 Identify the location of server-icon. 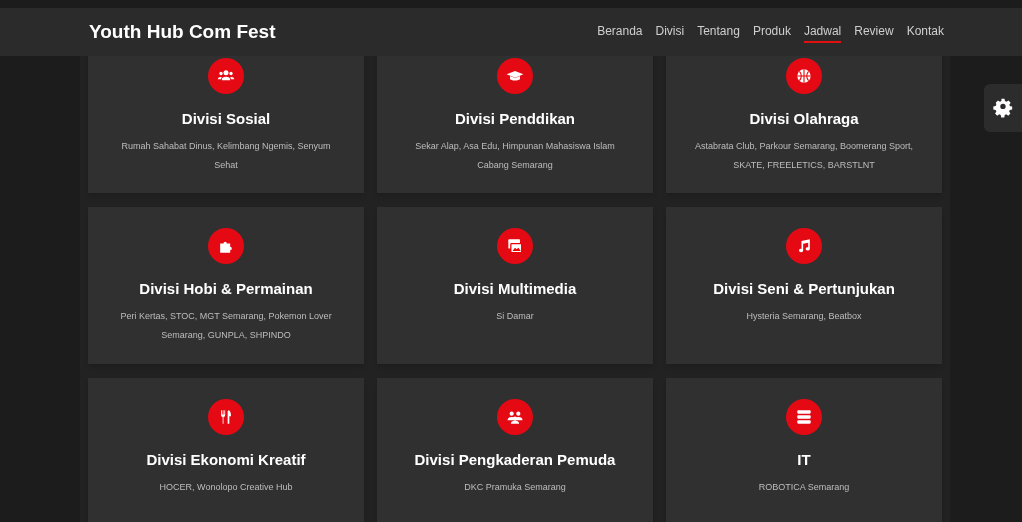
(804, 417).